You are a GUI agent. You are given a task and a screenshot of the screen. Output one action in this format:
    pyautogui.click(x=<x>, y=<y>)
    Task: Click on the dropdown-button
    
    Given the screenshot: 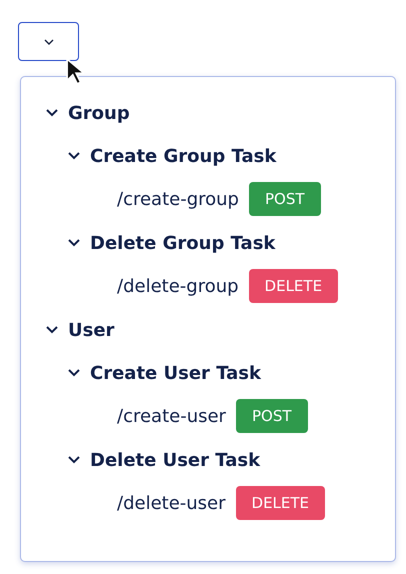 What is the action you would take?
    pyautogui.click(x=48, y=41)
    